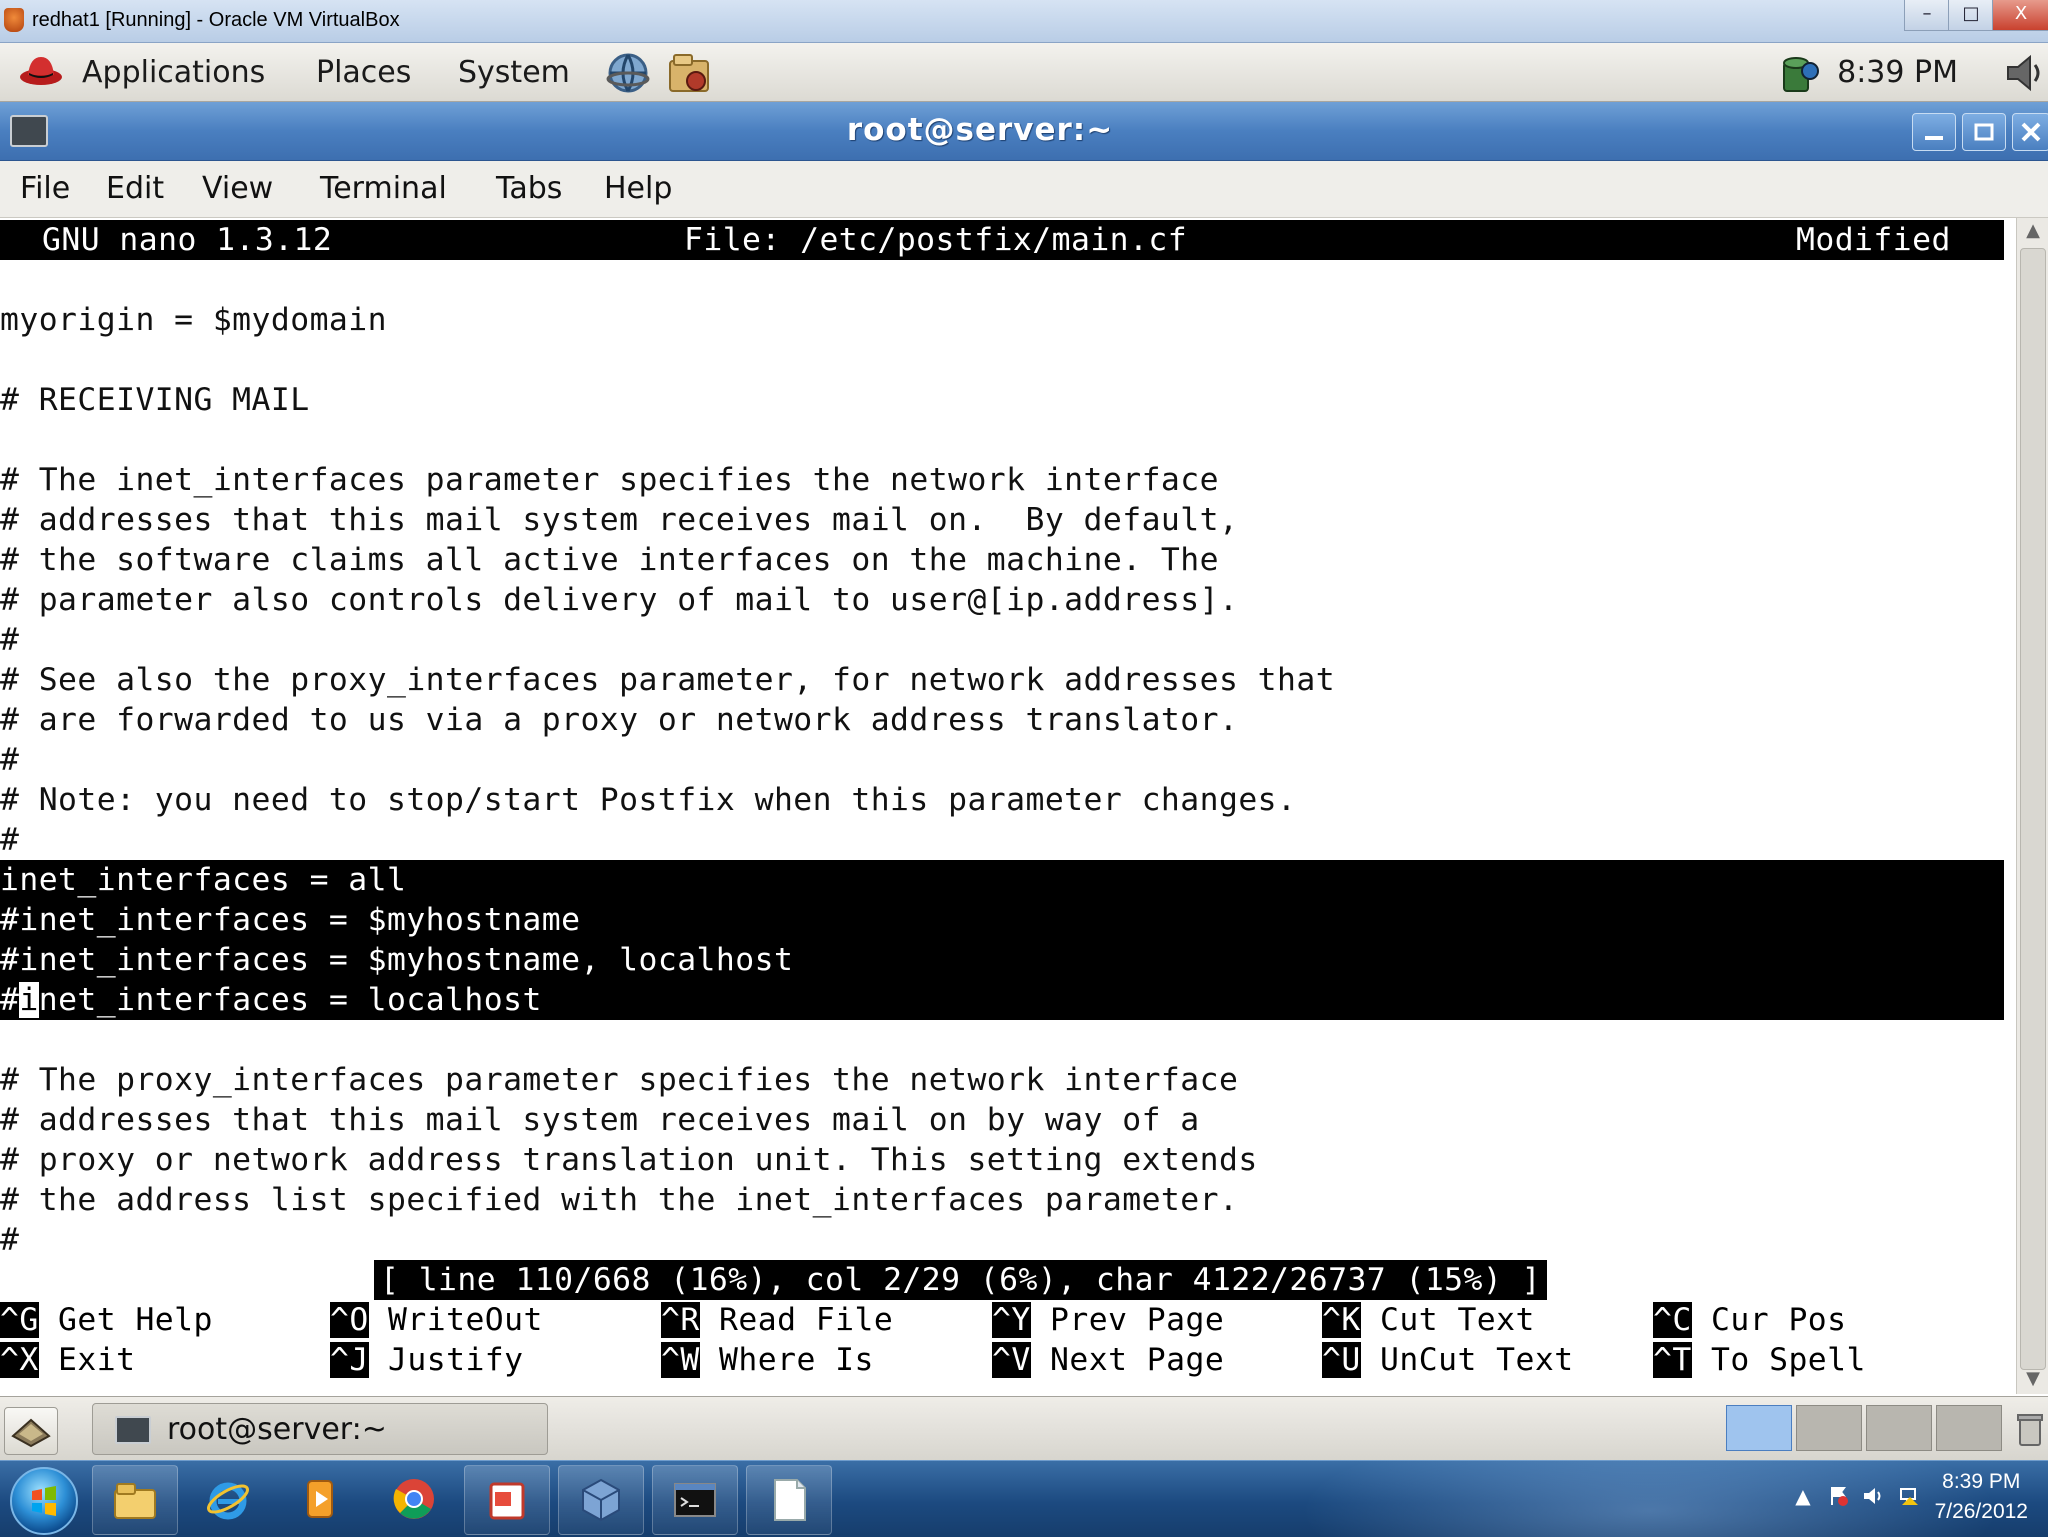 This screenshot has width=2048, height=1537. What do you see at coordinates (767, 1360) in the screenshot?
I see `shortcut-where-is: ^W Where Is` at bounding box center [767, 1360].